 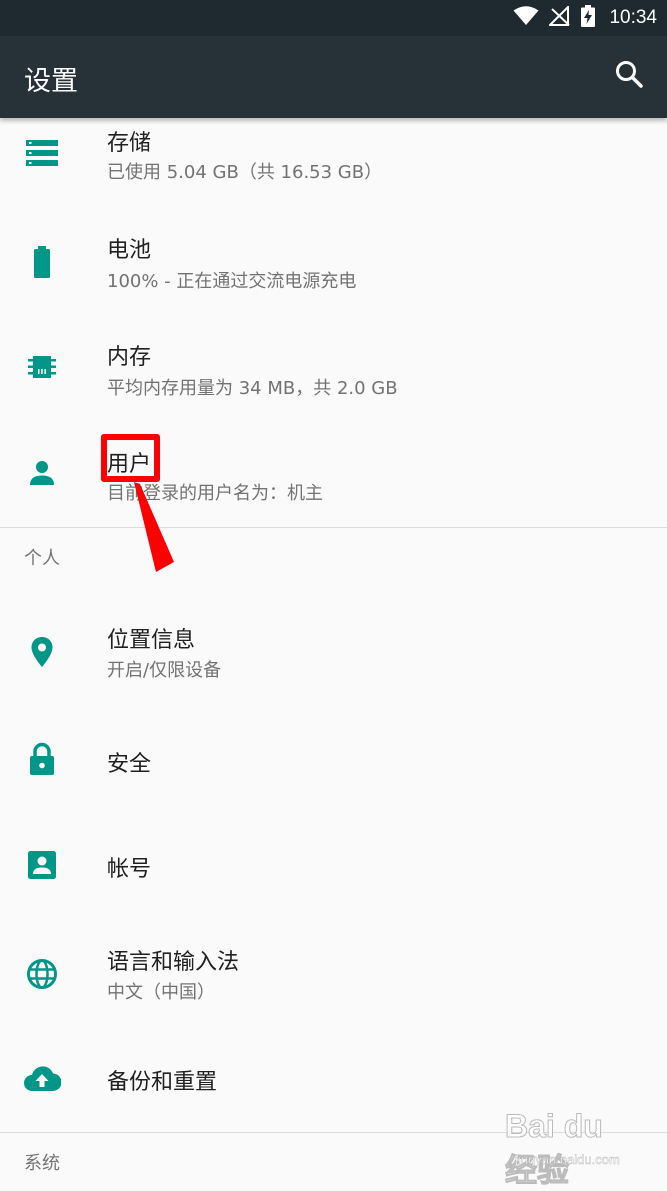 I want to click on item-title: 帐号, so click(x=129, y=869).